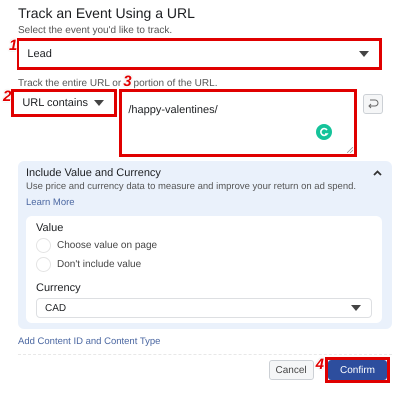 Image resolution: width=400 pixels, height=414 pixels. I want to click on learn-more-link: Learn More, so click(50, 202).